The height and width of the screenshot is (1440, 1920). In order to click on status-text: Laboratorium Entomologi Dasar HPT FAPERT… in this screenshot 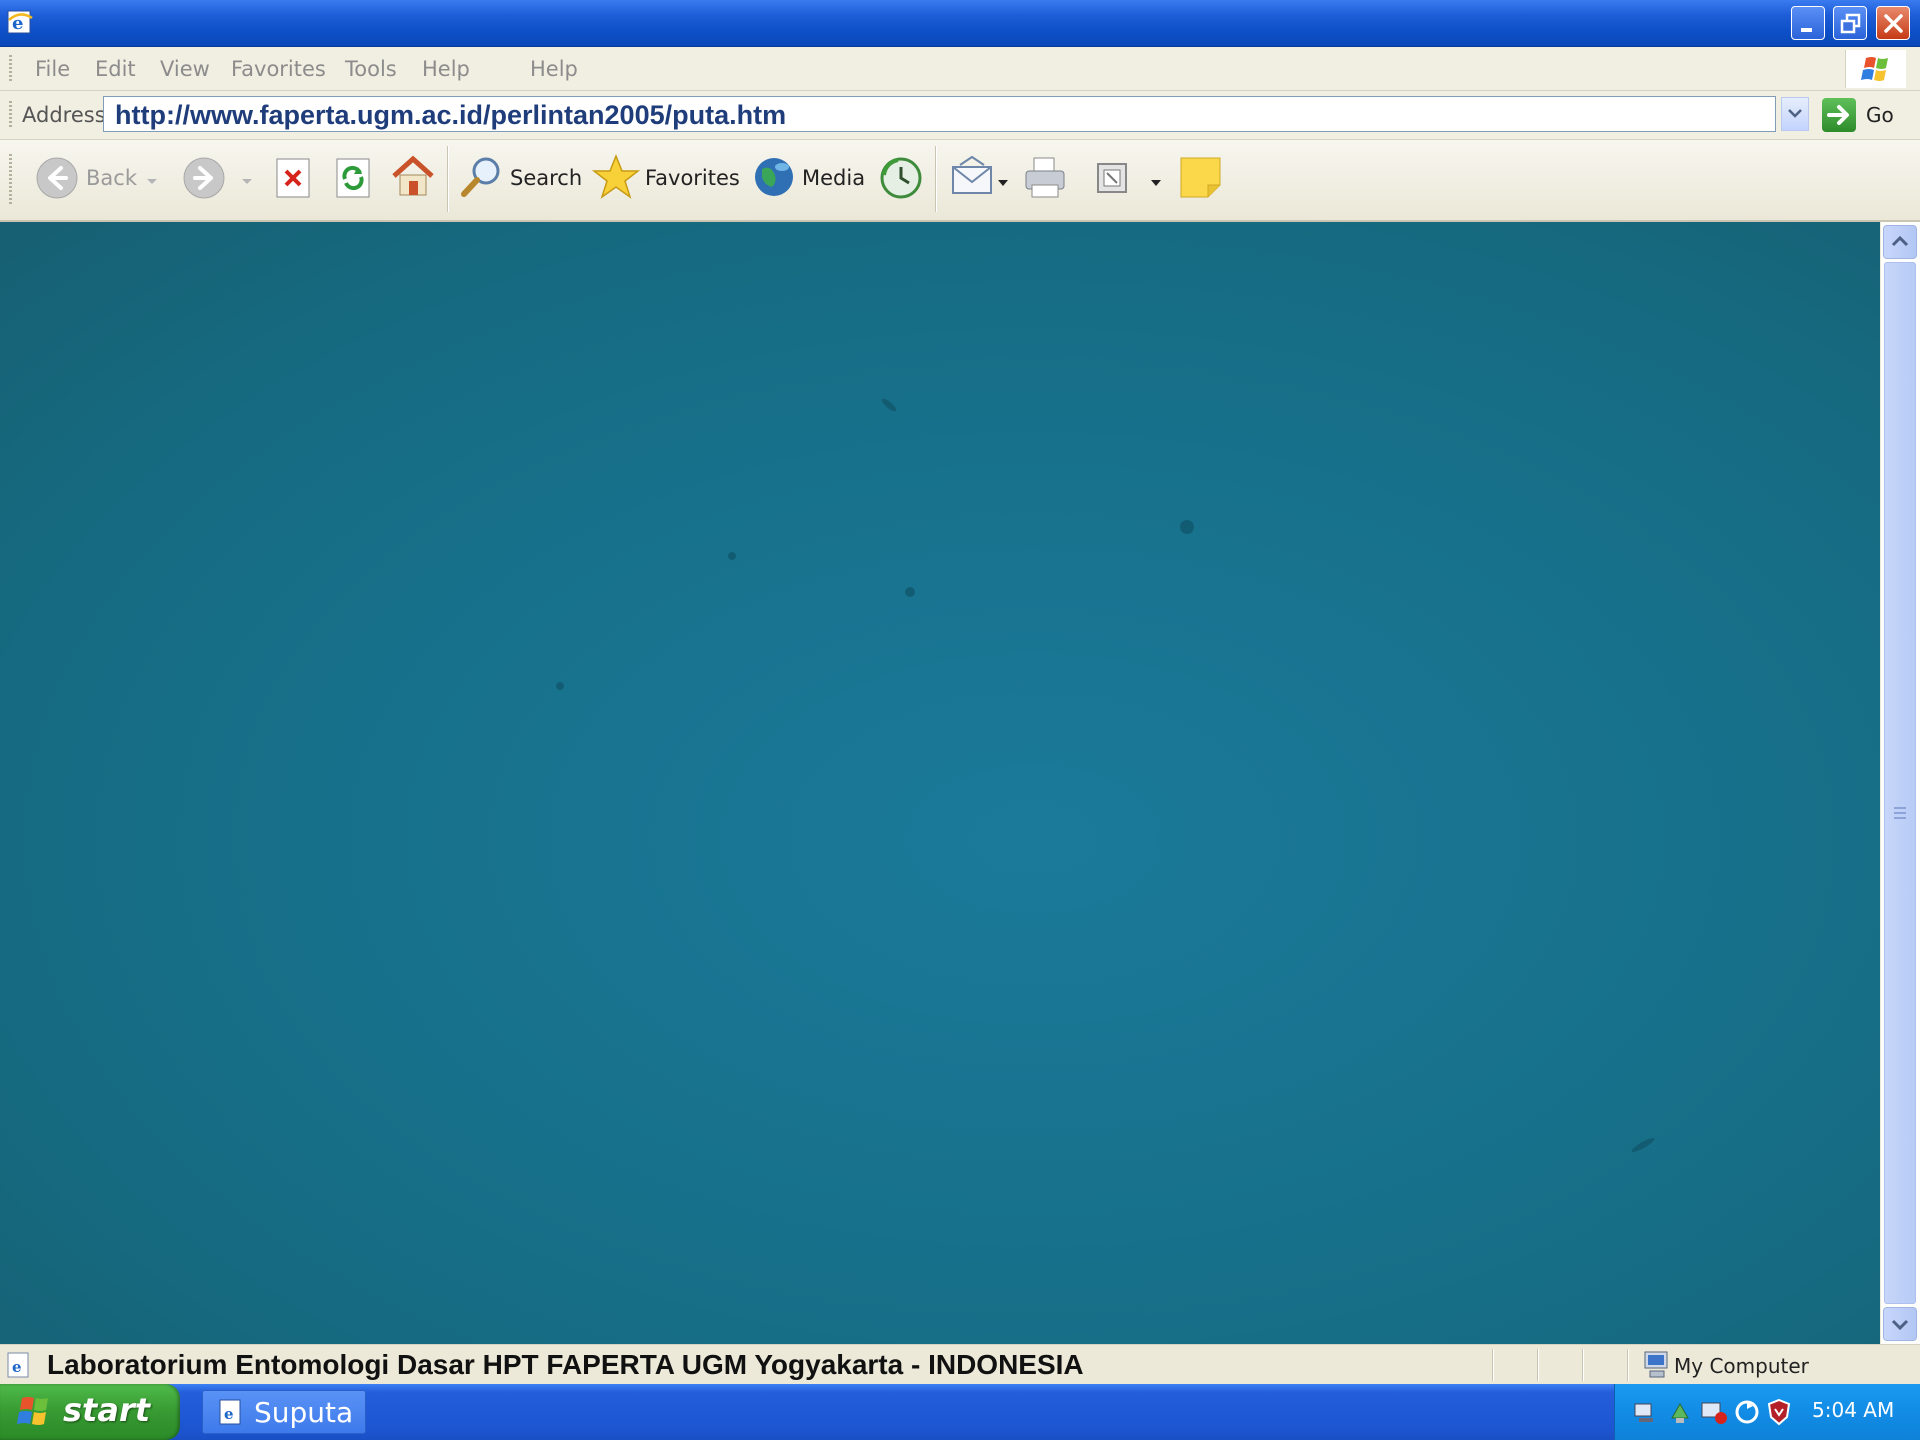, I will do `click(565, 1364)`.